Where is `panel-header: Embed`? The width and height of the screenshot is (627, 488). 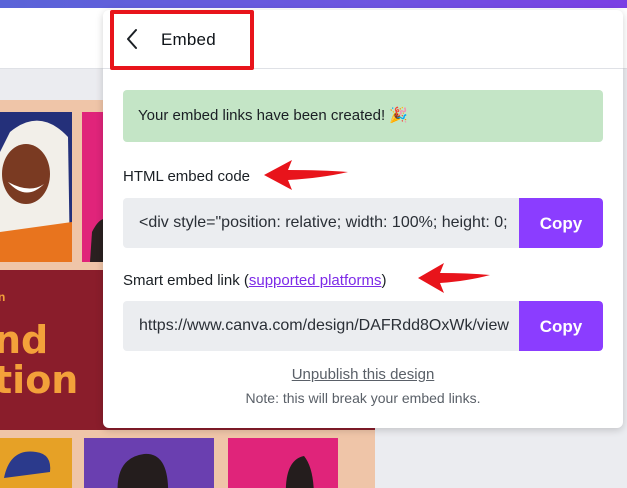
panel-header: Embed is located at coordinates (363, 39).